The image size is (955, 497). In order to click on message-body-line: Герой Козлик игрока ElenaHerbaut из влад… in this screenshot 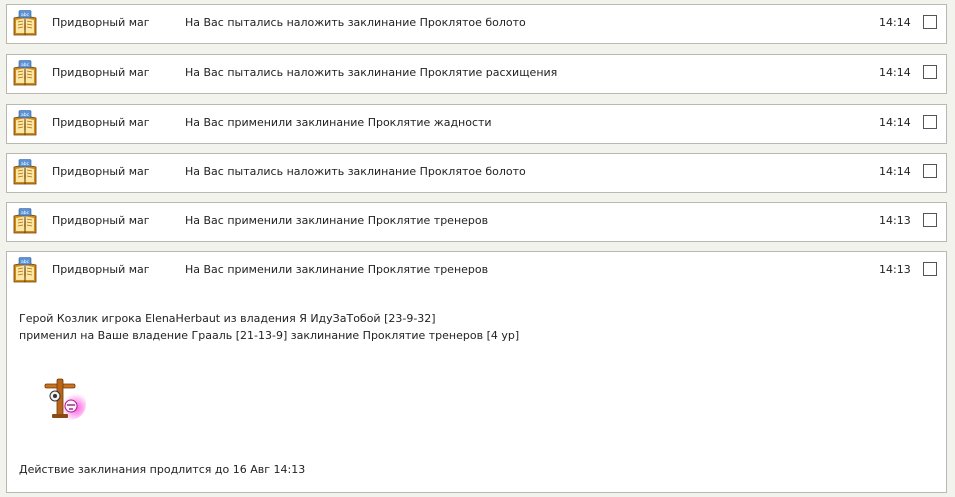, I will do `click(227, 318)`.